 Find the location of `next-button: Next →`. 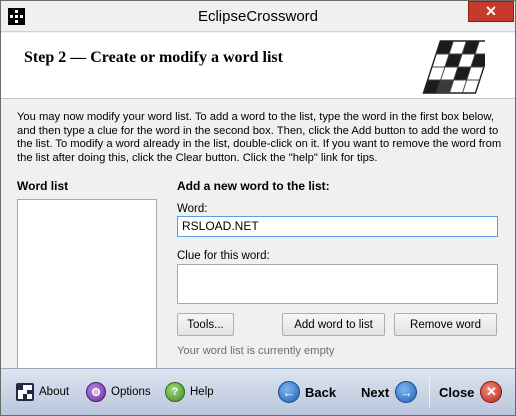

next-button: Next → is located at coordinates (389, 392).